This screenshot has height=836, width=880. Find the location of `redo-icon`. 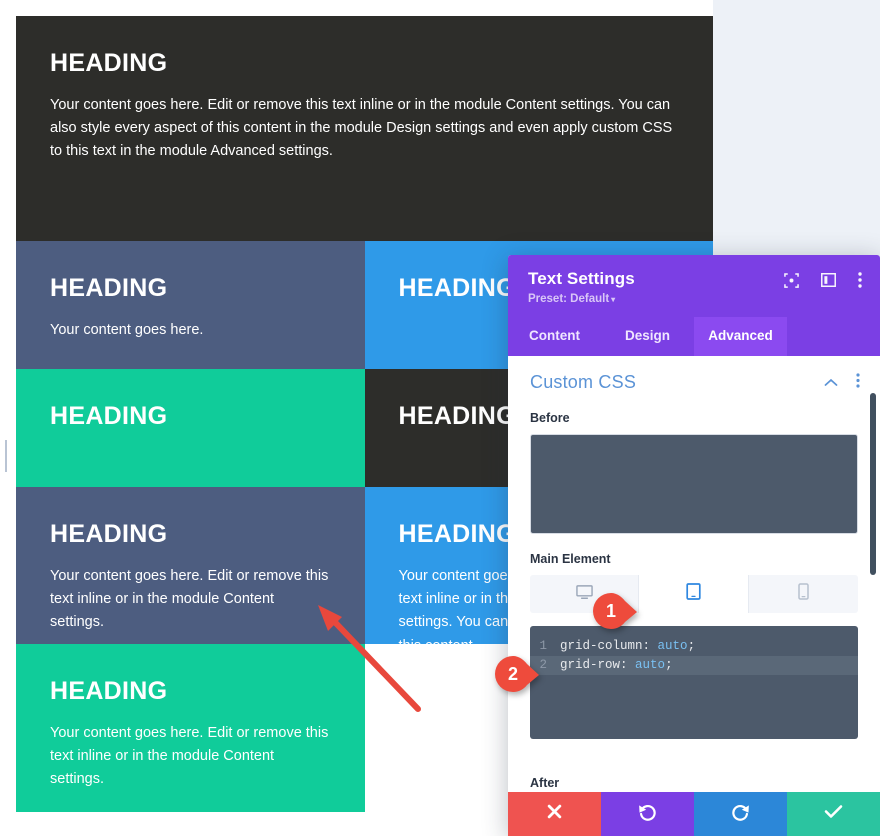

redo-icon is located at coordinates (740, 814).